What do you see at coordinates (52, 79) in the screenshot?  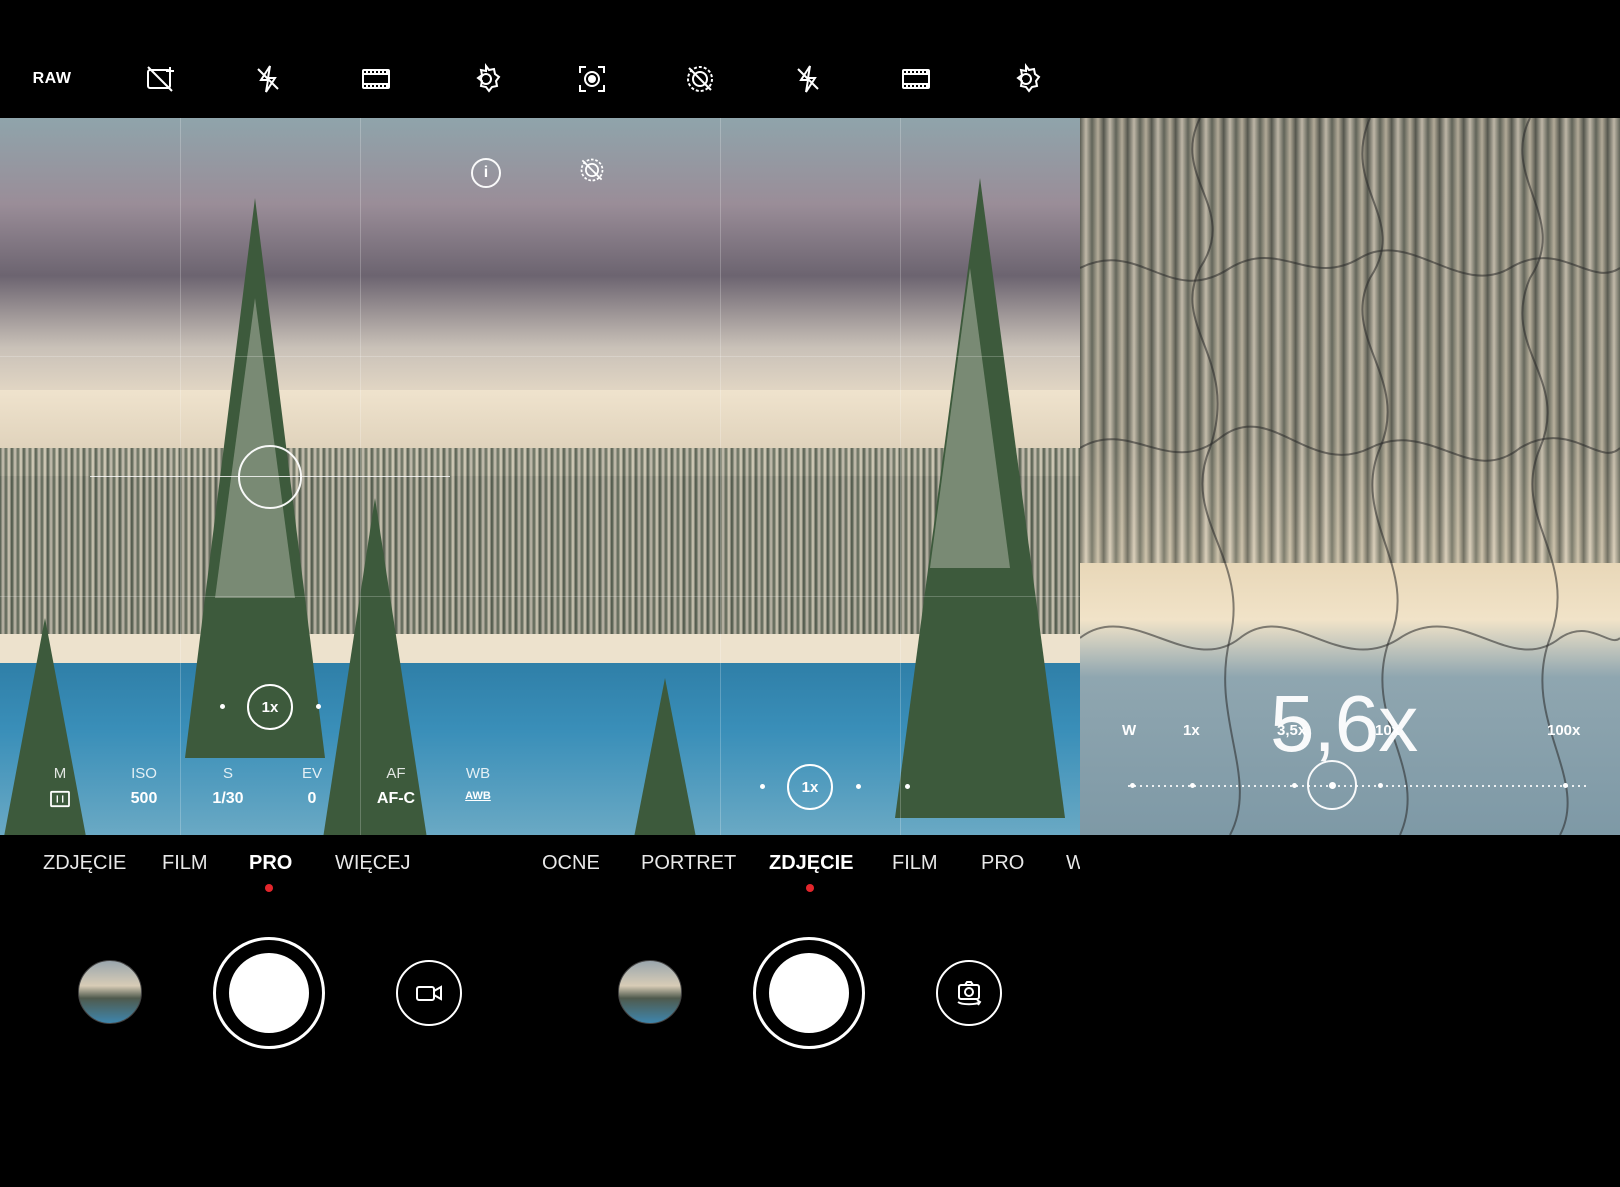 I see `raw-toggle: RAW` at bounding box center [52, 79].